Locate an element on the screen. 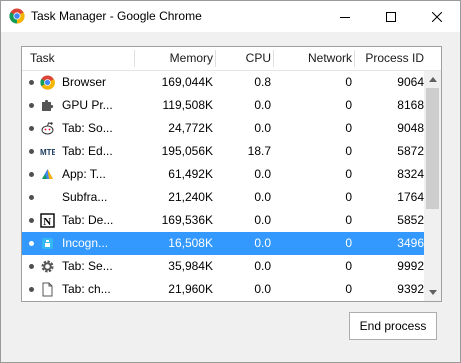 The image size is (461, 363). chevron-down-icon is located at coordinates (432, 292).